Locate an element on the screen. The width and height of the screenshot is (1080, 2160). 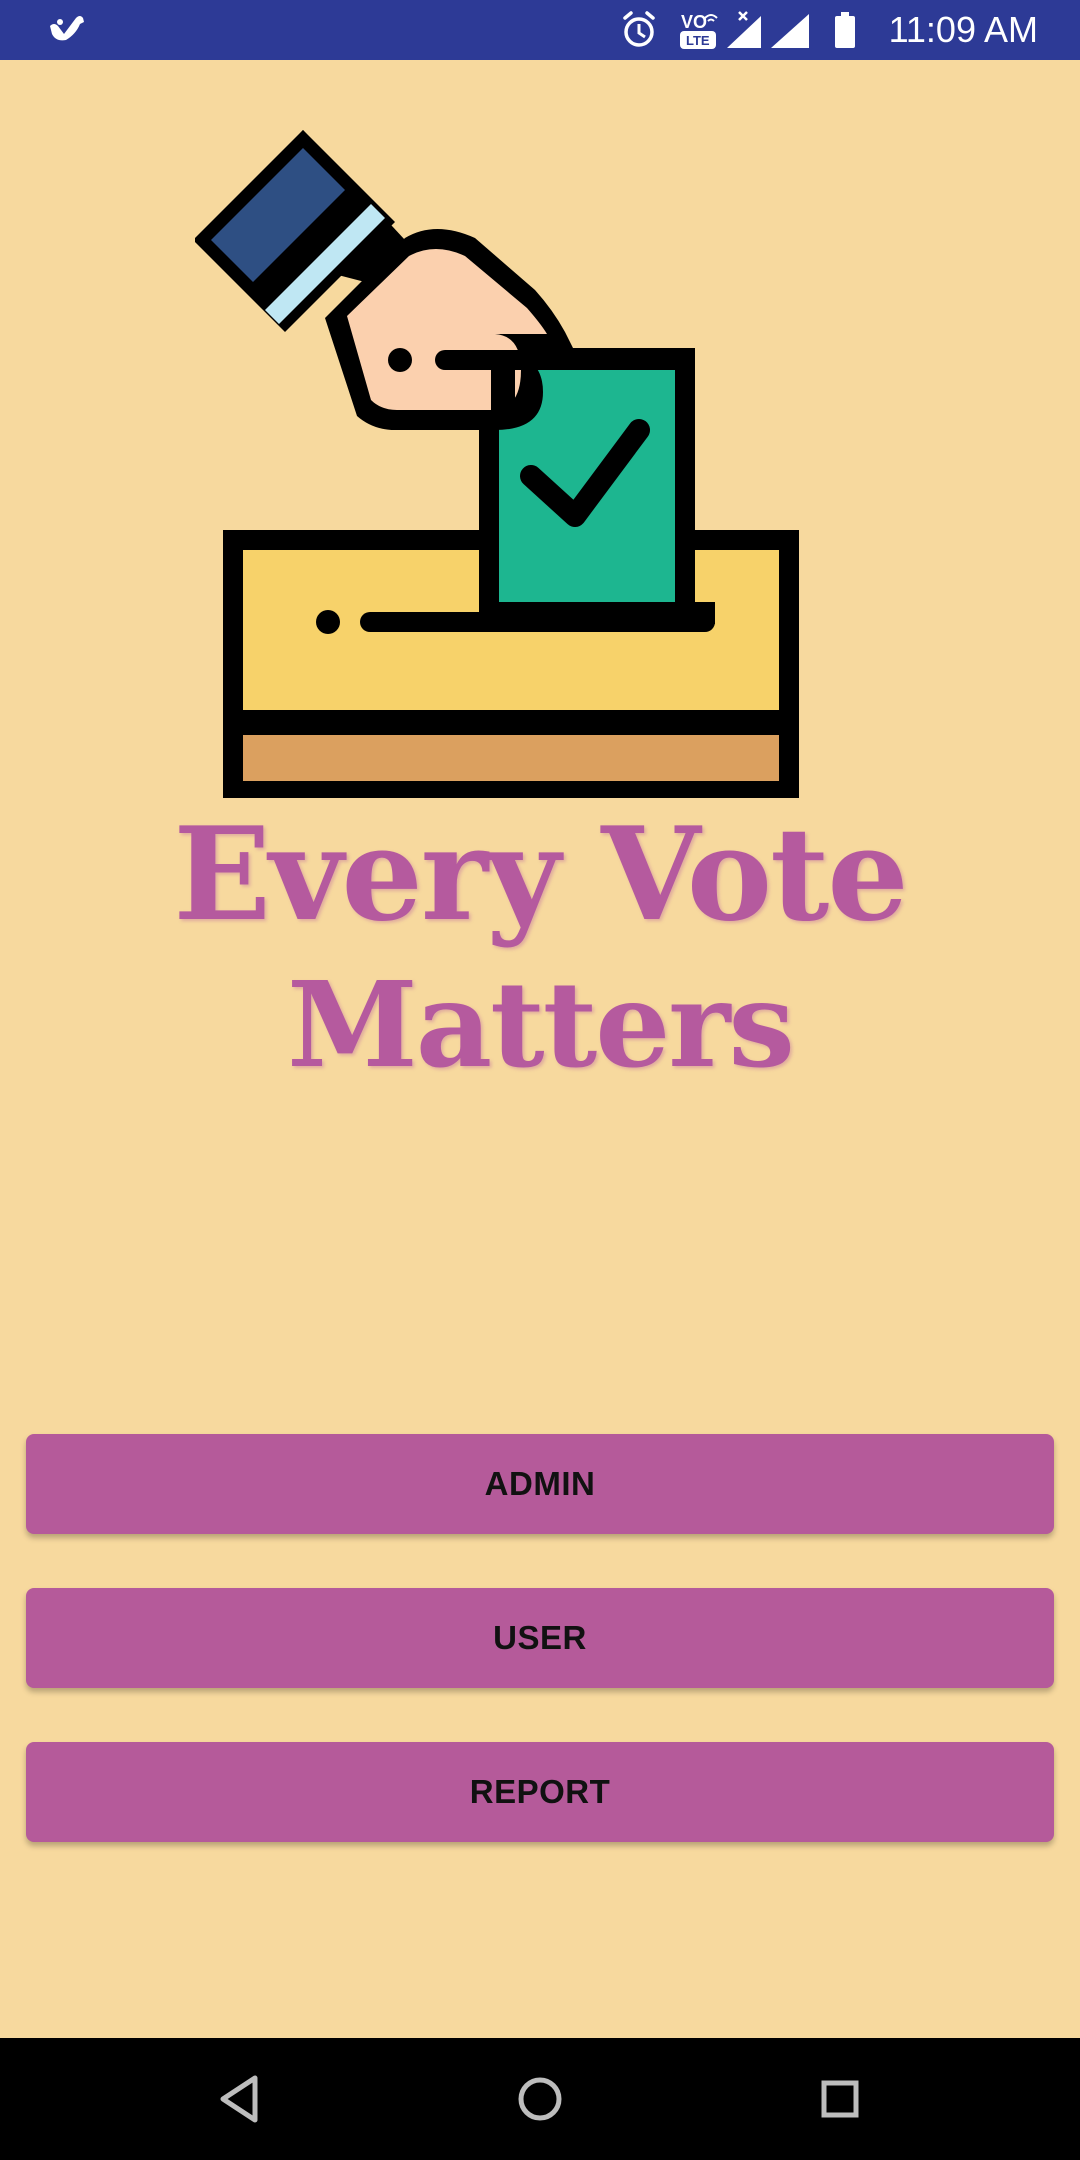
status-bar: VO LTE 11:09 AM is located at coordinates (540, 30).